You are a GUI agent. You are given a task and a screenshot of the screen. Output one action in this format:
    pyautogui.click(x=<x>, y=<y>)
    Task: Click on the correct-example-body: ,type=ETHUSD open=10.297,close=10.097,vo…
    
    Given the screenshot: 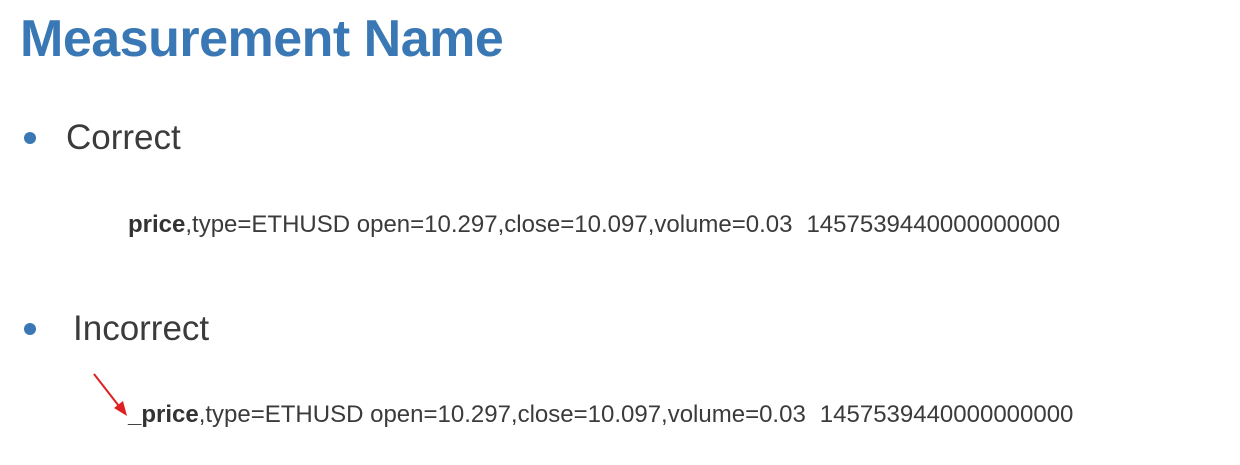 What is the action you would take?
    pyautogui.click(x=489, y=224)
    